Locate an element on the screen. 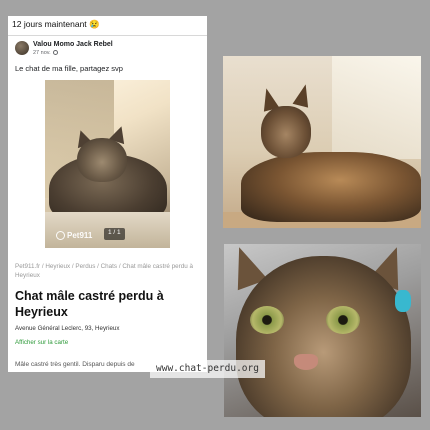 This screenshot has height=430, width=430. watermark: www.chat-perdu.org is located at coordinates (207, 369).